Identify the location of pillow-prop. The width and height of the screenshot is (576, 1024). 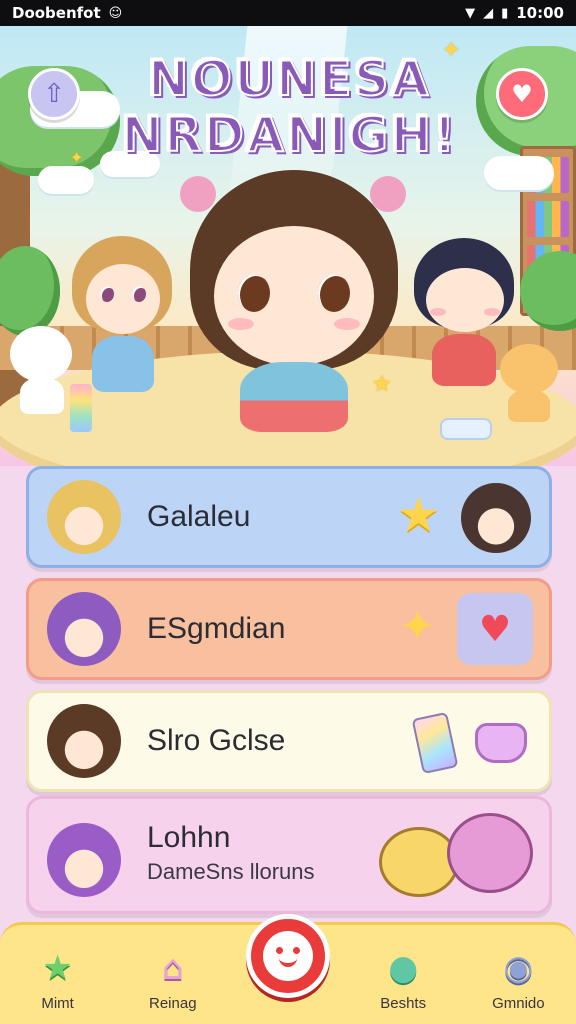
(466, 429).